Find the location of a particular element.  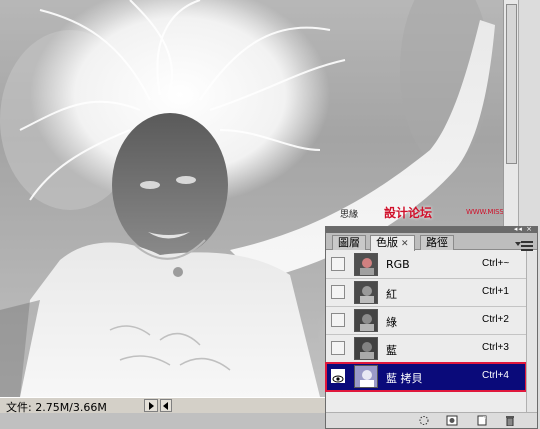

channel-shortcut: Ctrl+2 is located at coordinates (495, 319).